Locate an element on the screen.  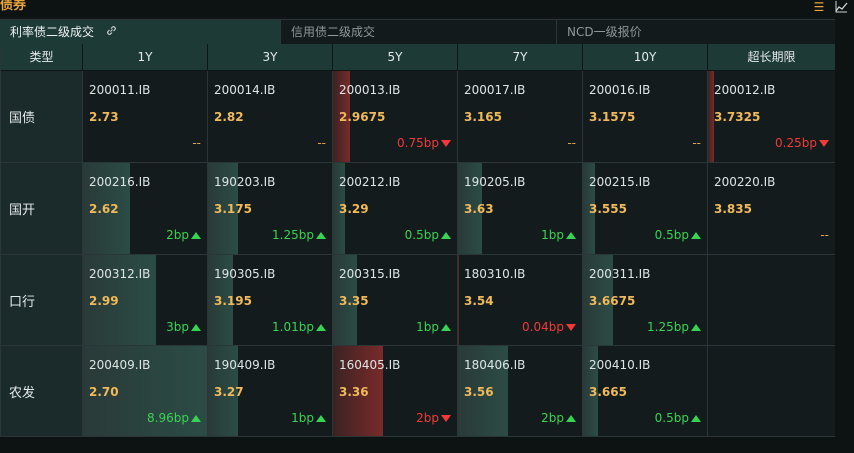
bond-yield: 3.175 is located at coordinates (233, 209).